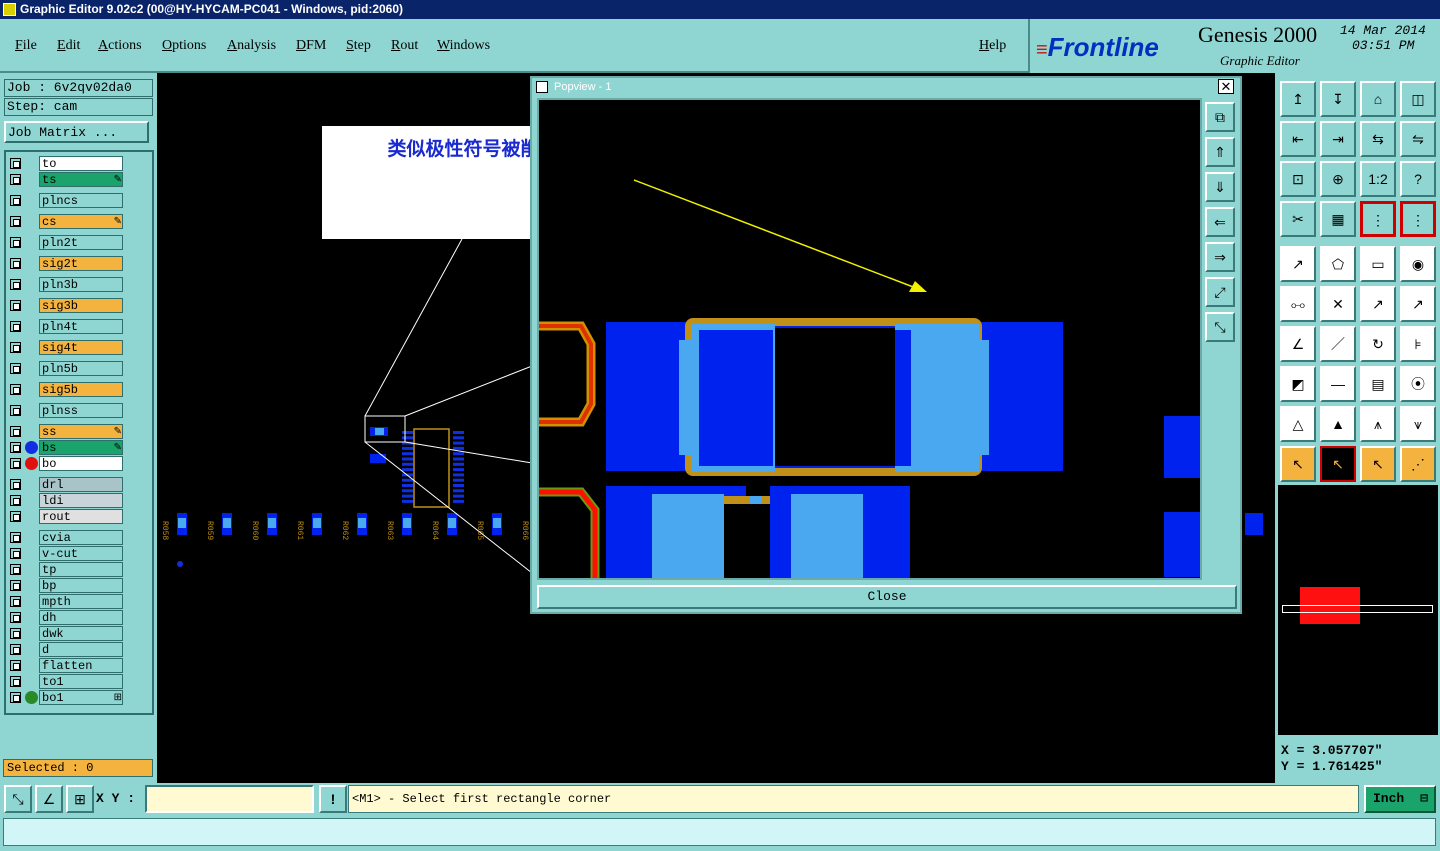  I want to click on layer-row-flatten: flatten, so click(66, 665).